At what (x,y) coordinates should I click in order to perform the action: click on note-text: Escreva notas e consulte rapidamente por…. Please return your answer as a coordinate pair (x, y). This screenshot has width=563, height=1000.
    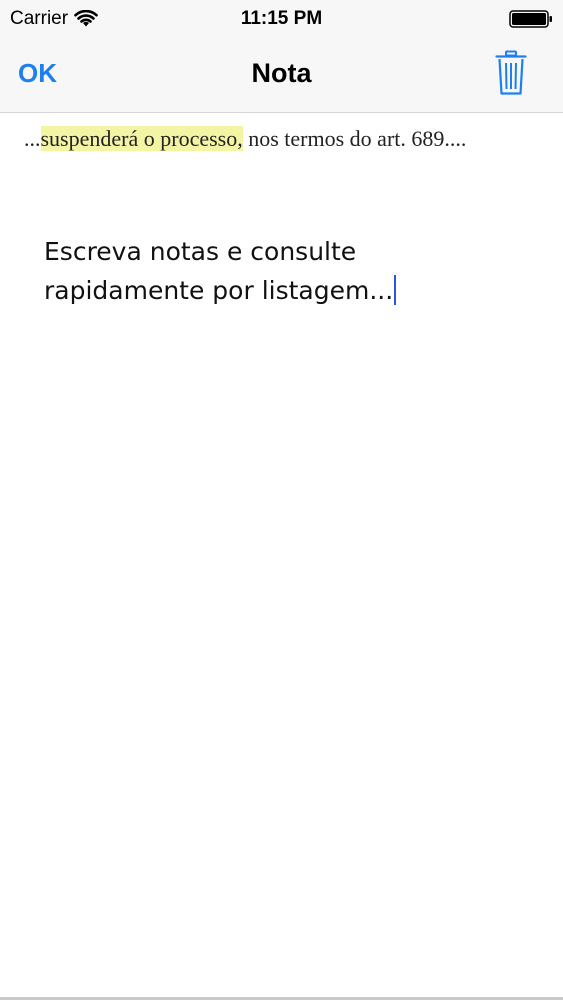
    Looking at the image, I should click on (219, 271).